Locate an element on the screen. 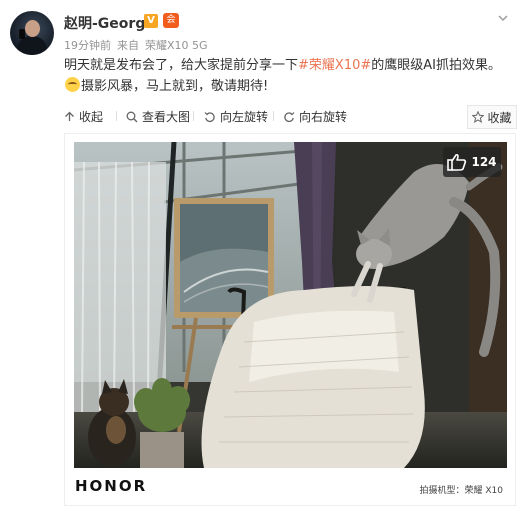 The height and width of the screenshot is (514, 524). member-badge-icon: 会 is located at coordinates (171, 20).